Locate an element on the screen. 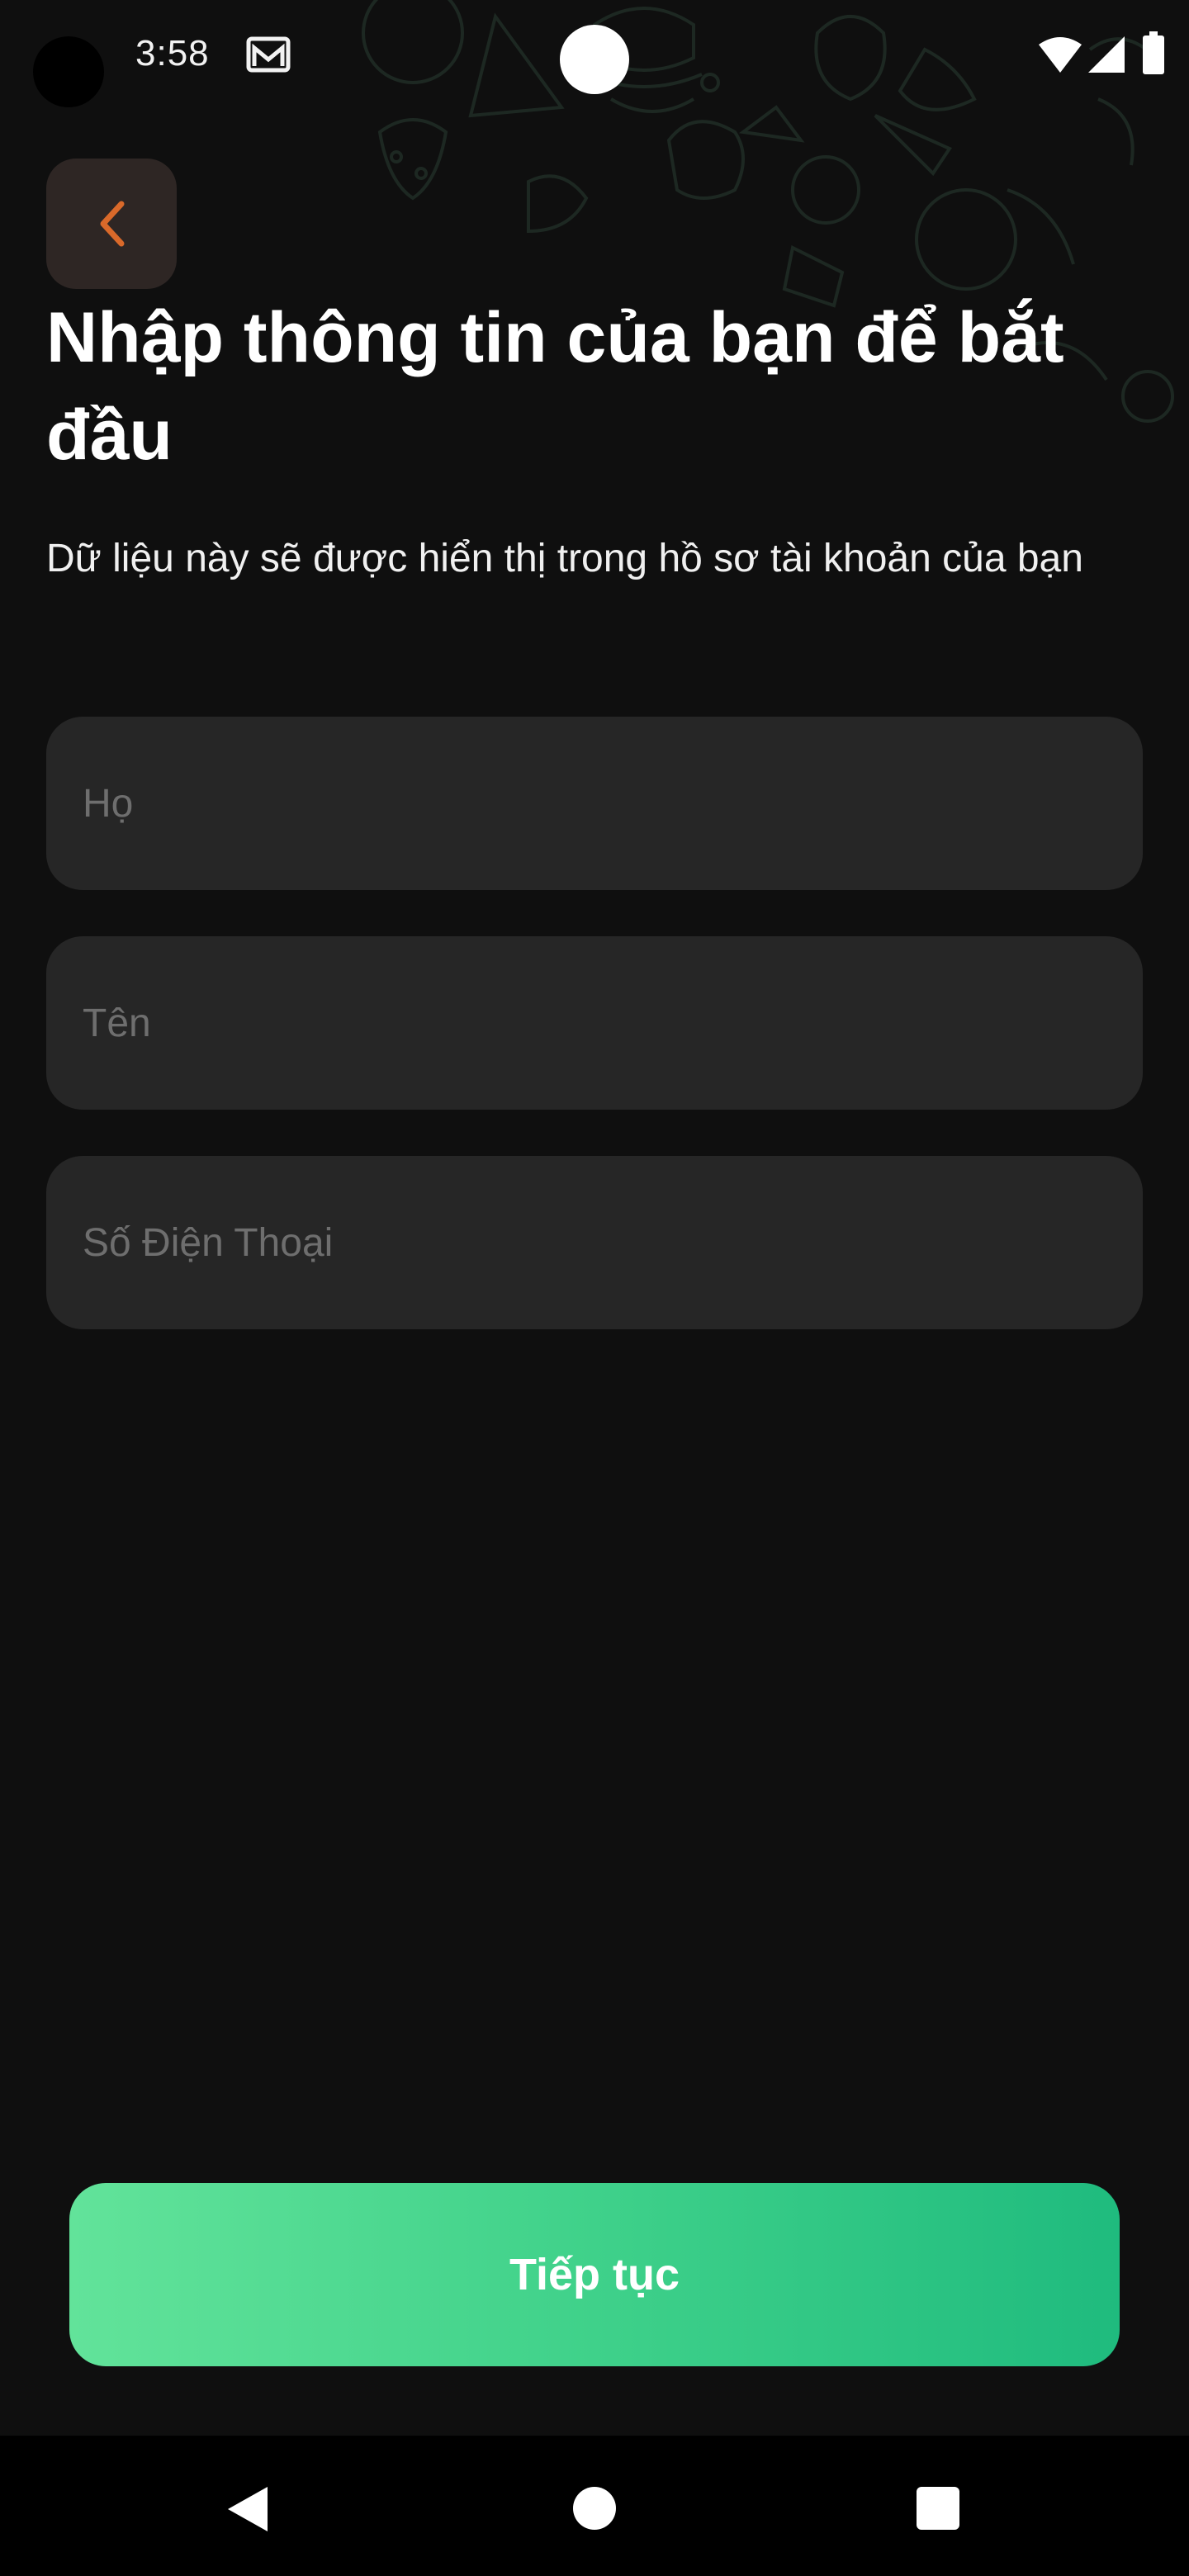 Image resolution: width=1189 pixels, height=2576 pixels. signal-icon is located at coordinates (1106, 54).